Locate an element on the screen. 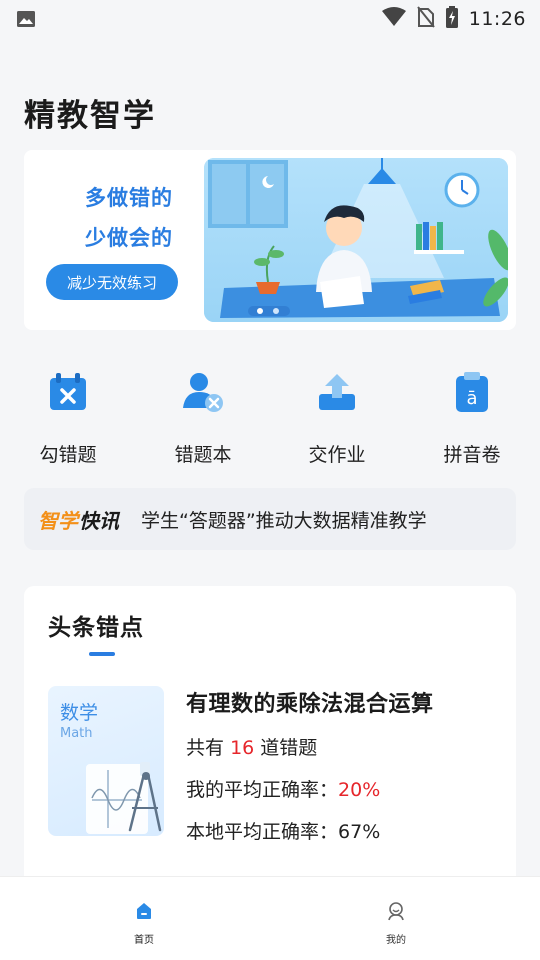  banner-slogan: 多做错的 少做会的 is located at coordinates (129, 218).